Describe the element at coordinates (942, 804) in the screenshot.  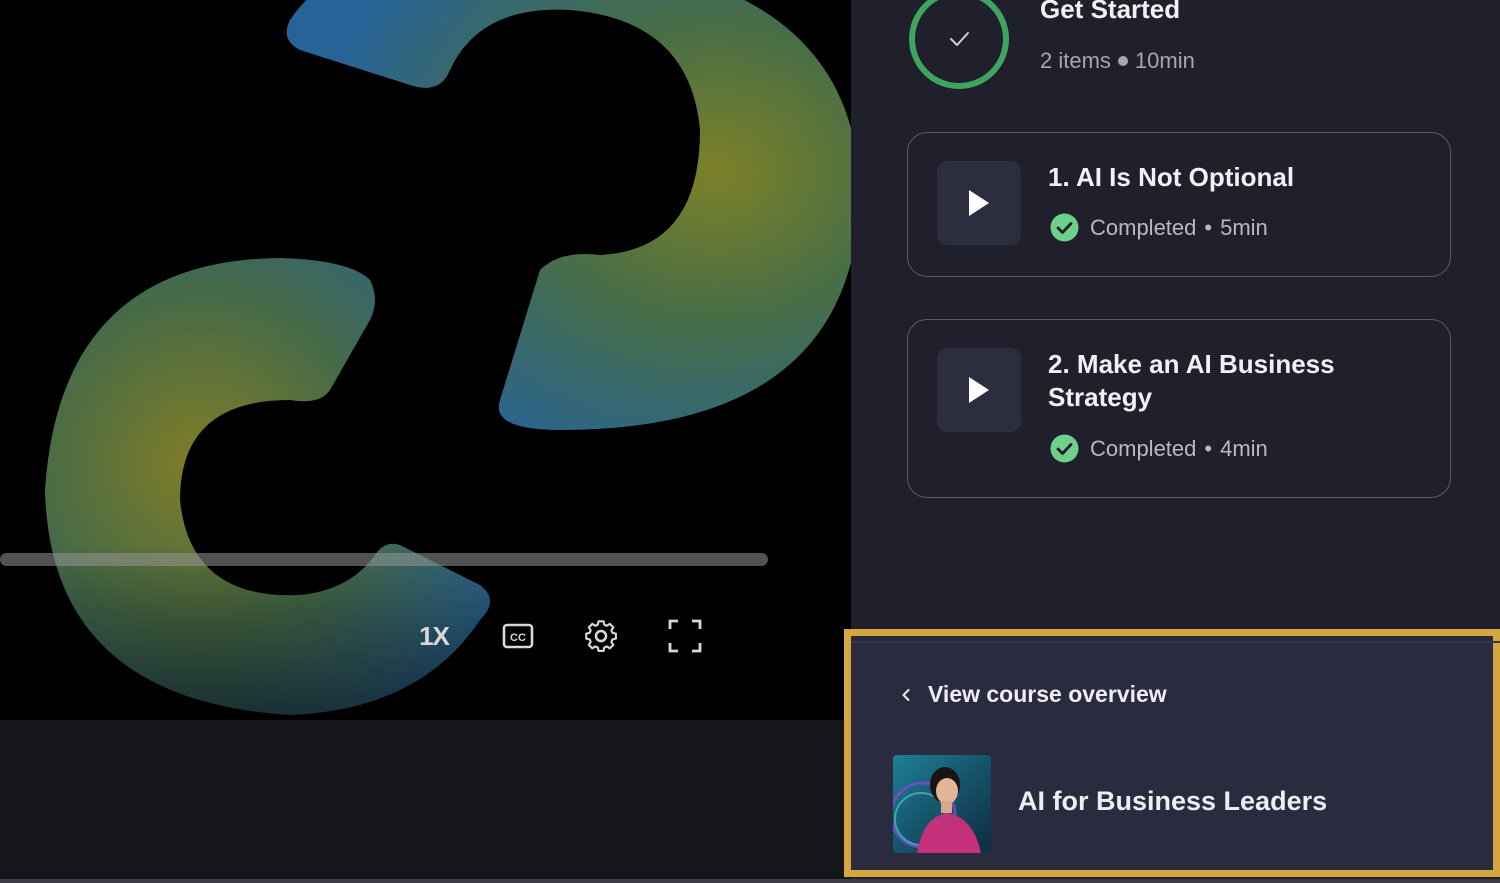
I see `course-thumbnail` at that location.